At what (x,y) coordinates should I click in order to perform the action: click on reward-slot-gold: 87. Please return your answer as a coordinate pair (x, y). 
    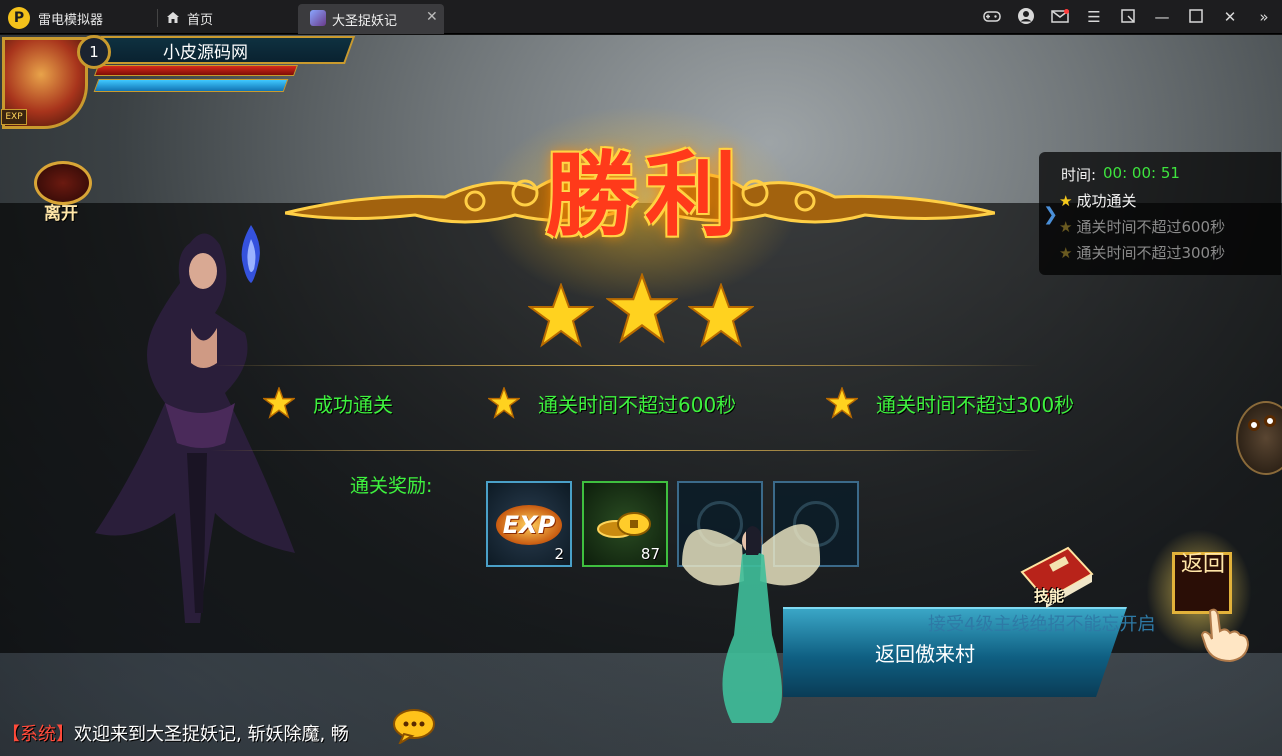
    Looking at the image, I should click on (625, 524).